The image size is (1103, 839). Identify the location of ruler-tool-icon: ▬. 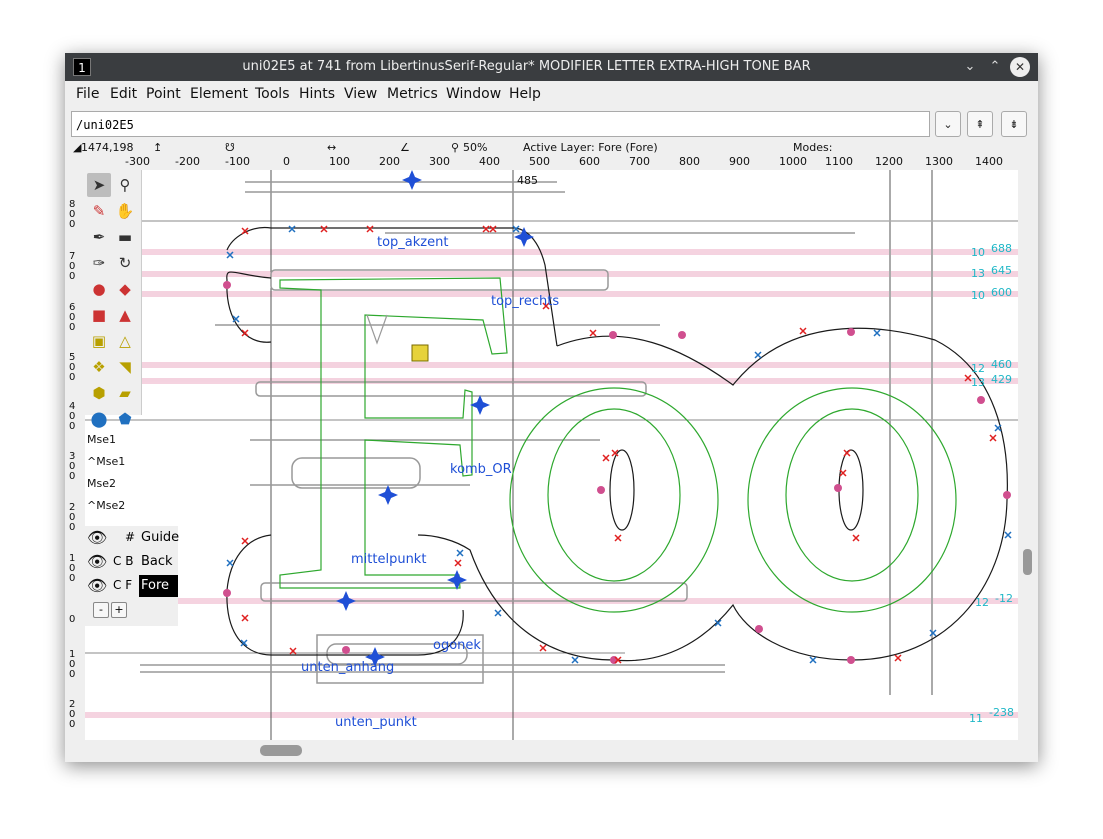
(125, 237).